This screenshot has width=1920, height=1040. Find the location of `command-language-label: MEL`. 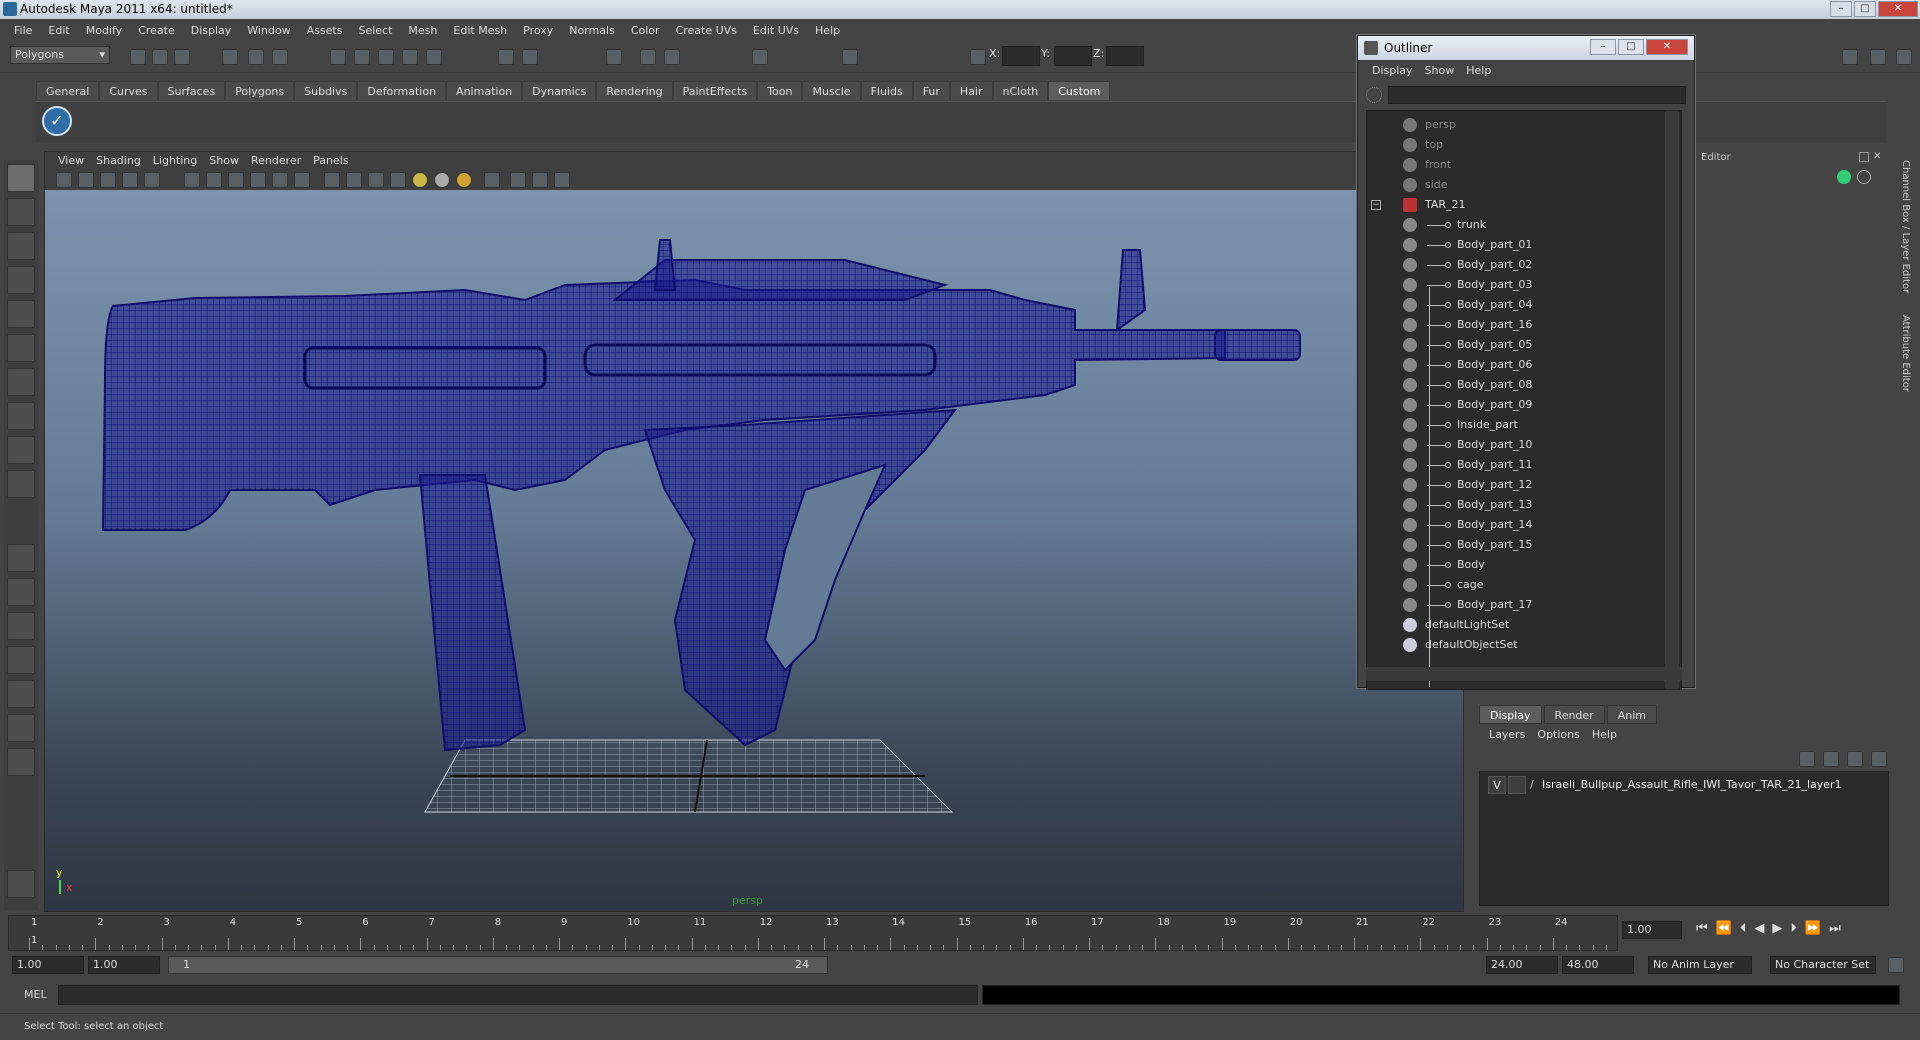

command-language-label: MEL is located at coordinates (35, 994).